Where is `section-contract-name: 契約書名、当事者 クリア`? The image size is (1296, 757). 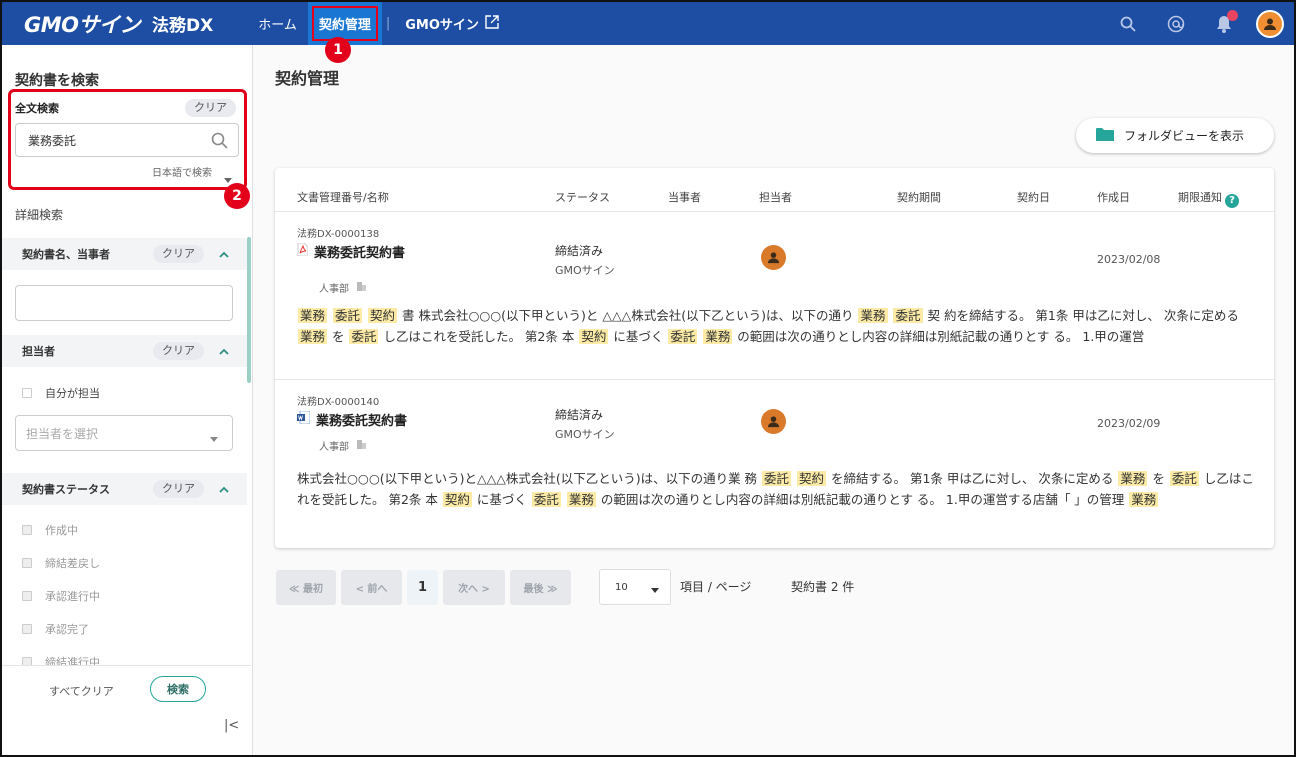
section-contract-name: 契約書名、当事者 クリア is located at coordinates (124, 254).